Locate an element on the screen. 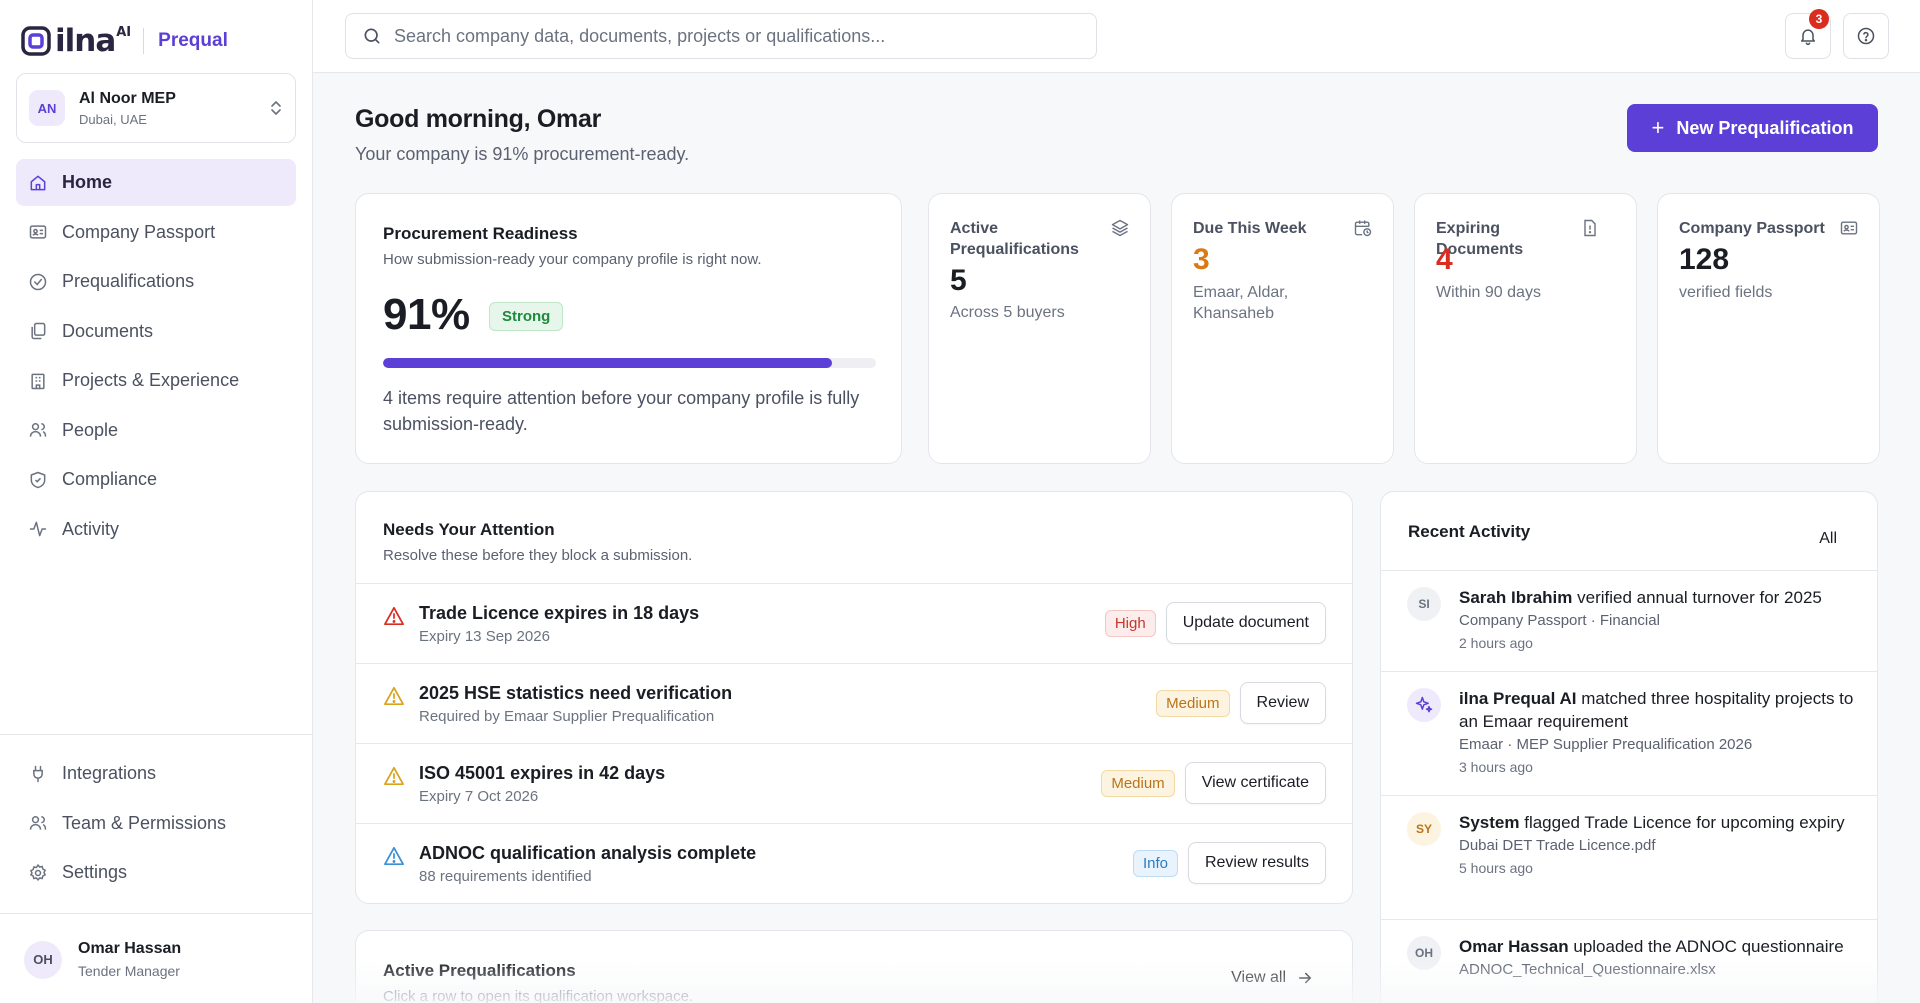 The image size is (1920, 1003). readiness-progress-fill is located at coordinates (607, 363).